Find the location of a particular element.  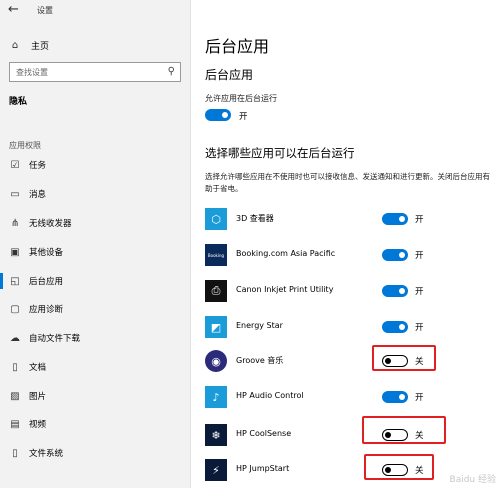

device-icon: ▣ is located at coordinates (15, 252).